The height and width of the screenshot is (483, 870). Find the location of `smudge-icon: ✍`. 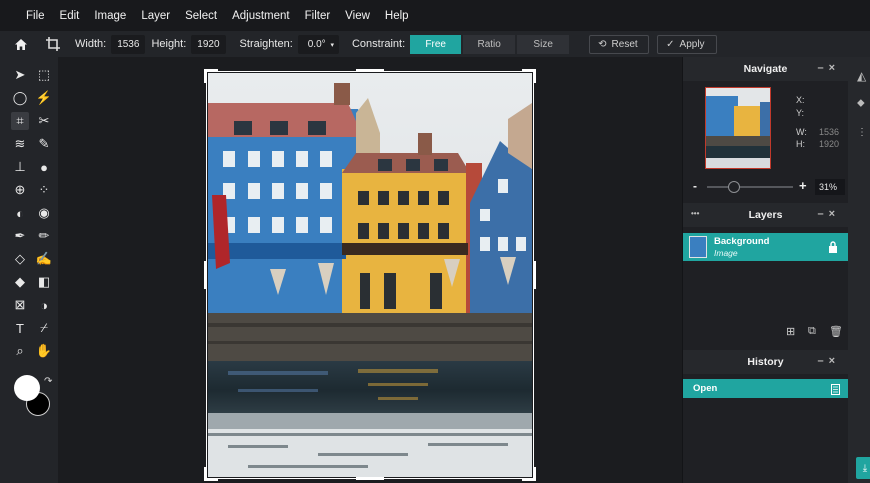

smudge-icon: ✍ is located at coordinates (44, 259).